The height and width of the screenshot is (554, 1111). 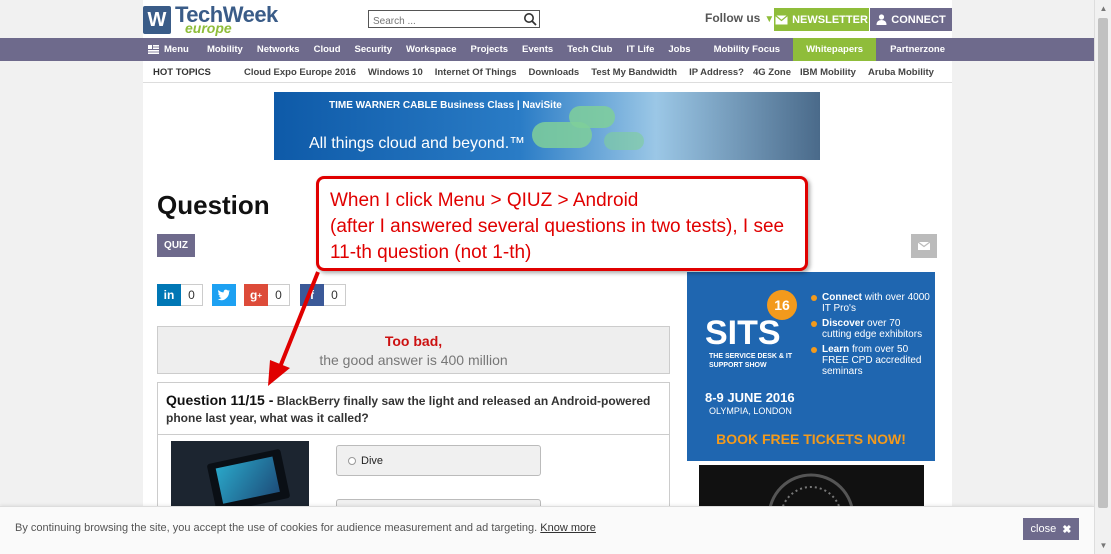 What do you see at coordinates (208, 28) in the screenshot?
I see `logo-sub-text: europe` at bounding box center [208, 28].